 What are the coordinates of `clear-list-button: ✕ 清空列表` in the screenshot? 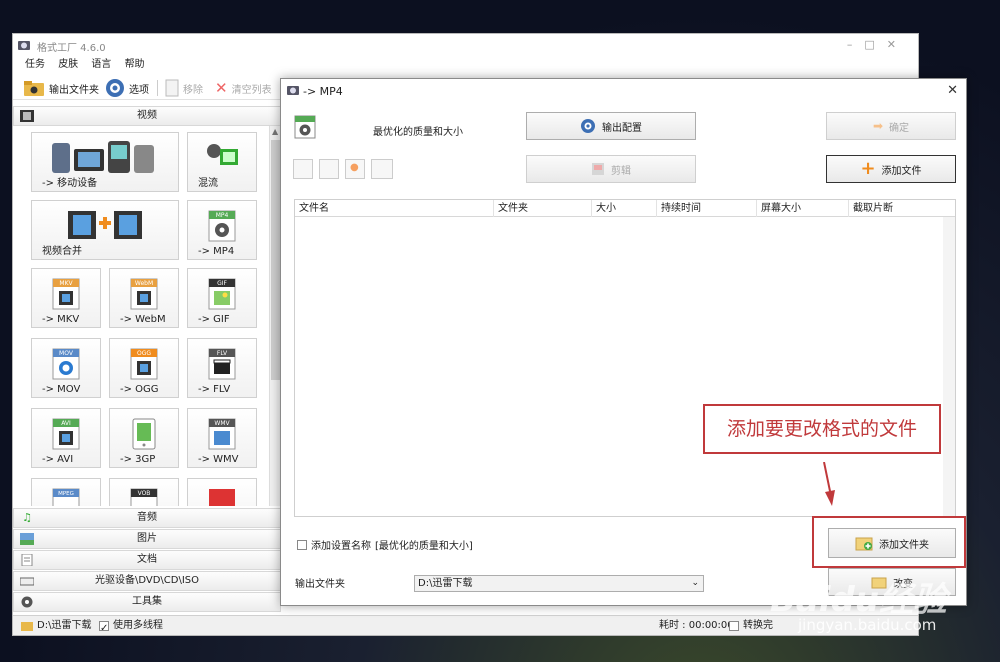 It's located at (243, 88).